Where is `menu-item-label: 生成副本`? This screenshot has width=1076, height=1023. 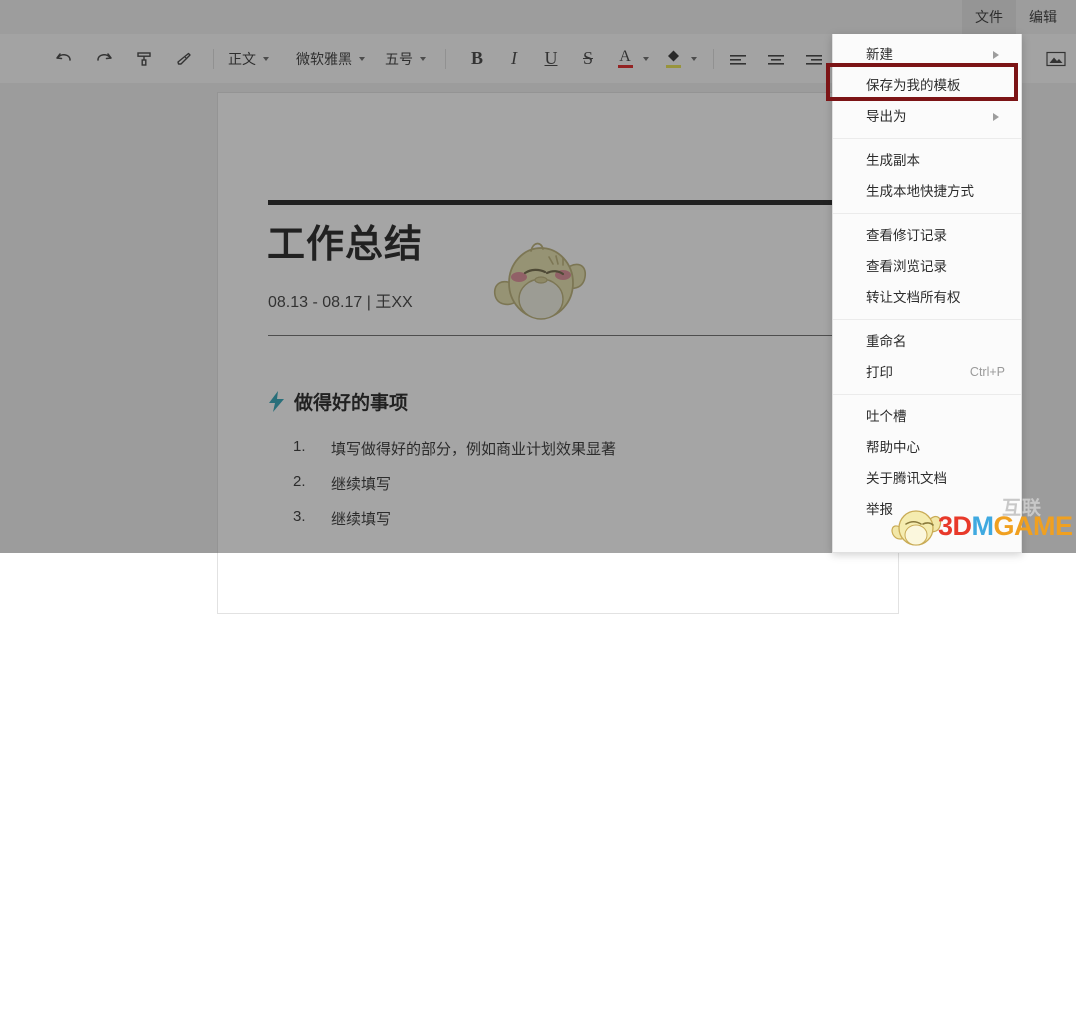
menu-item-label: 生成副本 is located at coordinates (893, 160).